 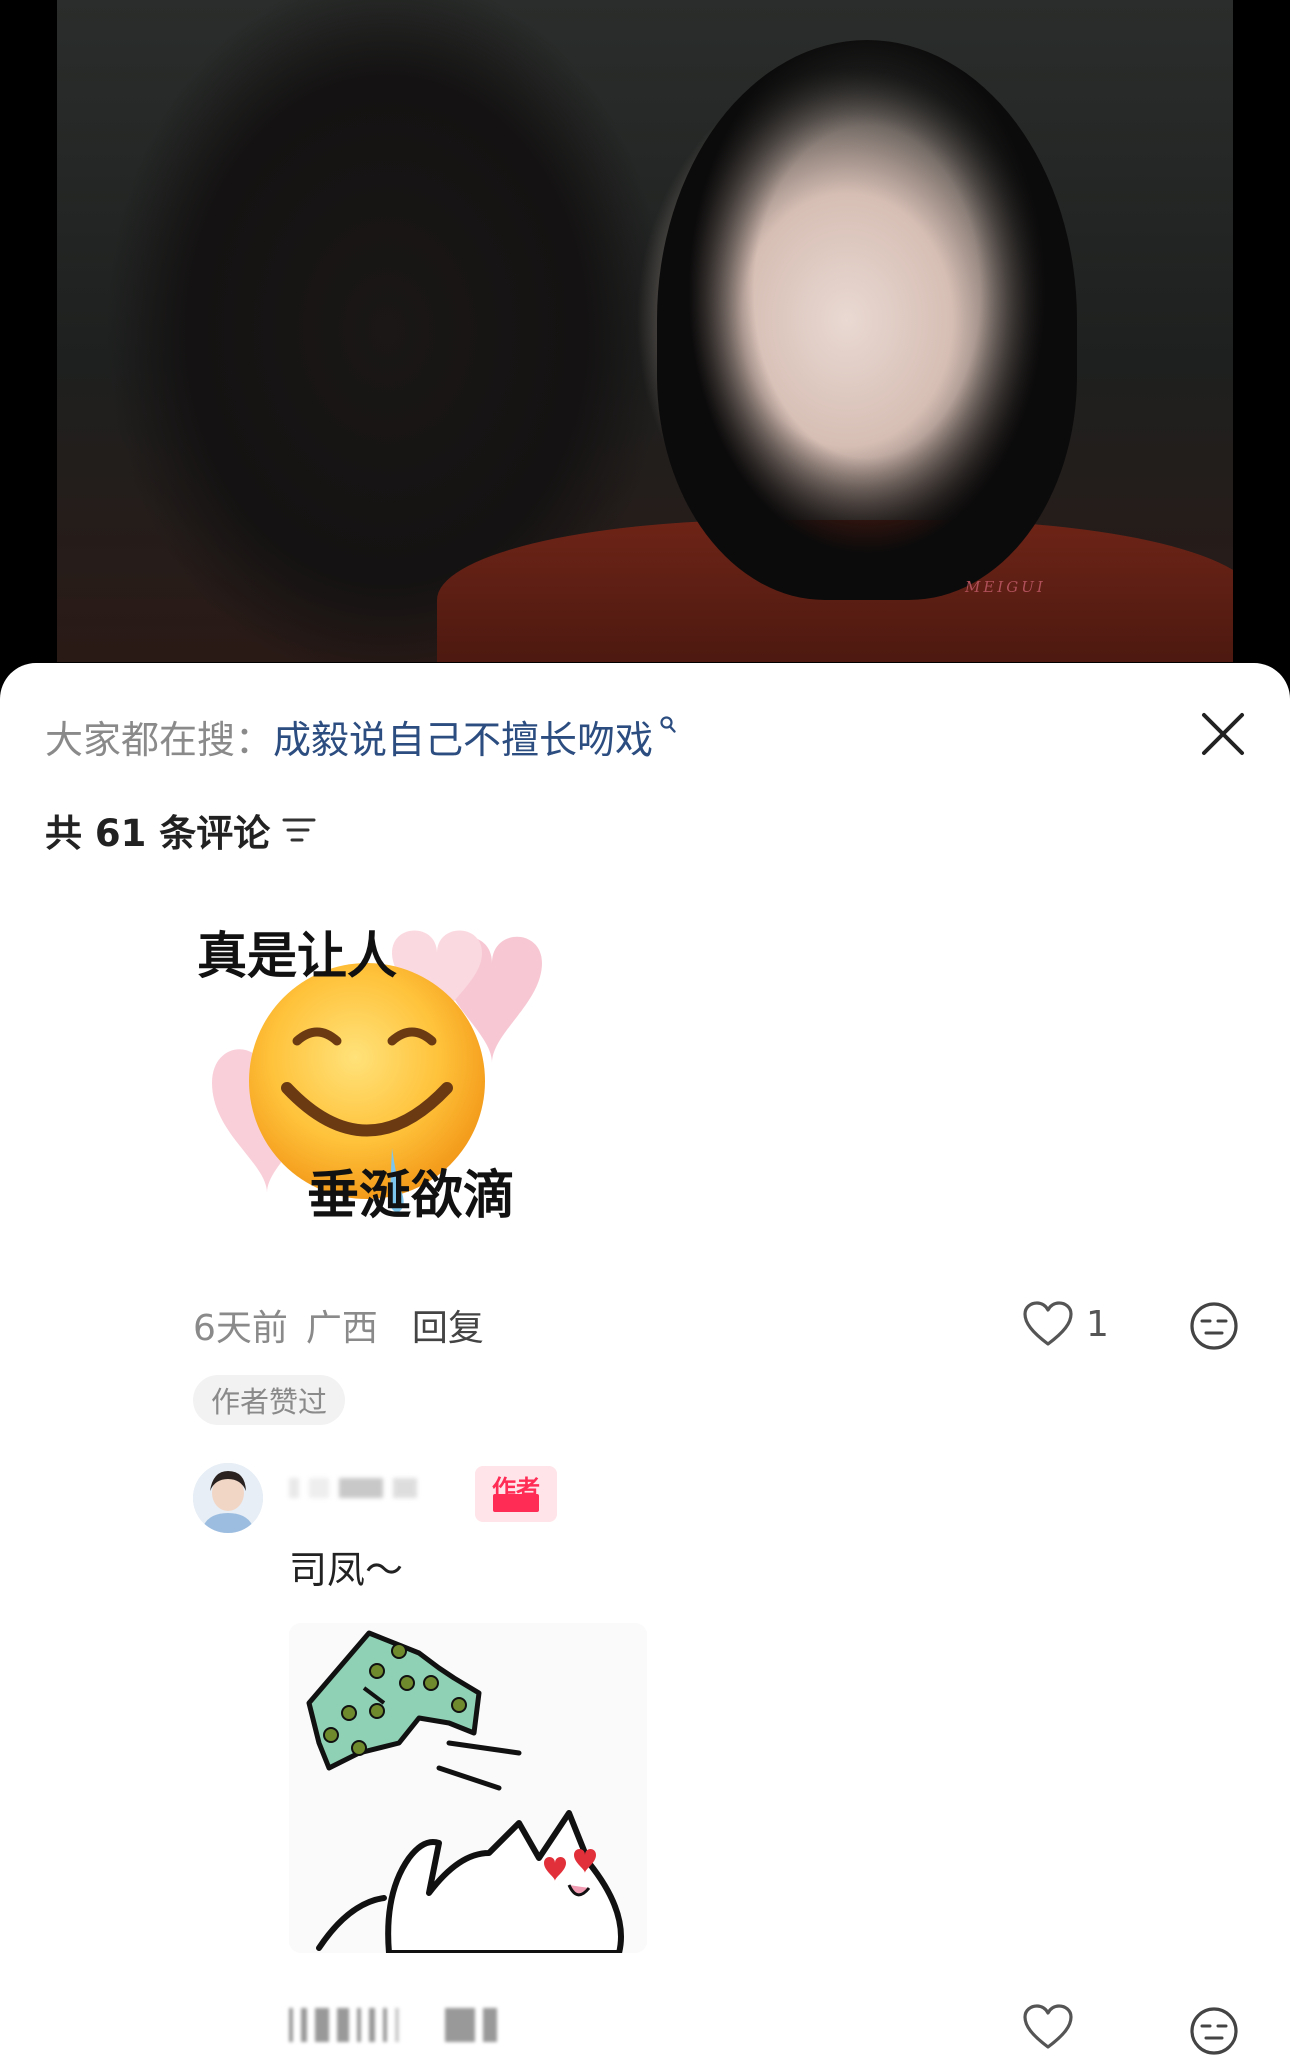 What do you see at coordinates (346, 1570) in the screenshot?
I see `reply-text: 司凤～` at bounding box center [346, 1570].